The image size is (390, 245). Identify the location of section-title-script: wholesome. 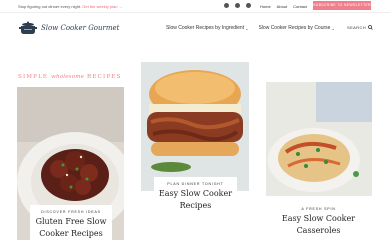
(68, 77).